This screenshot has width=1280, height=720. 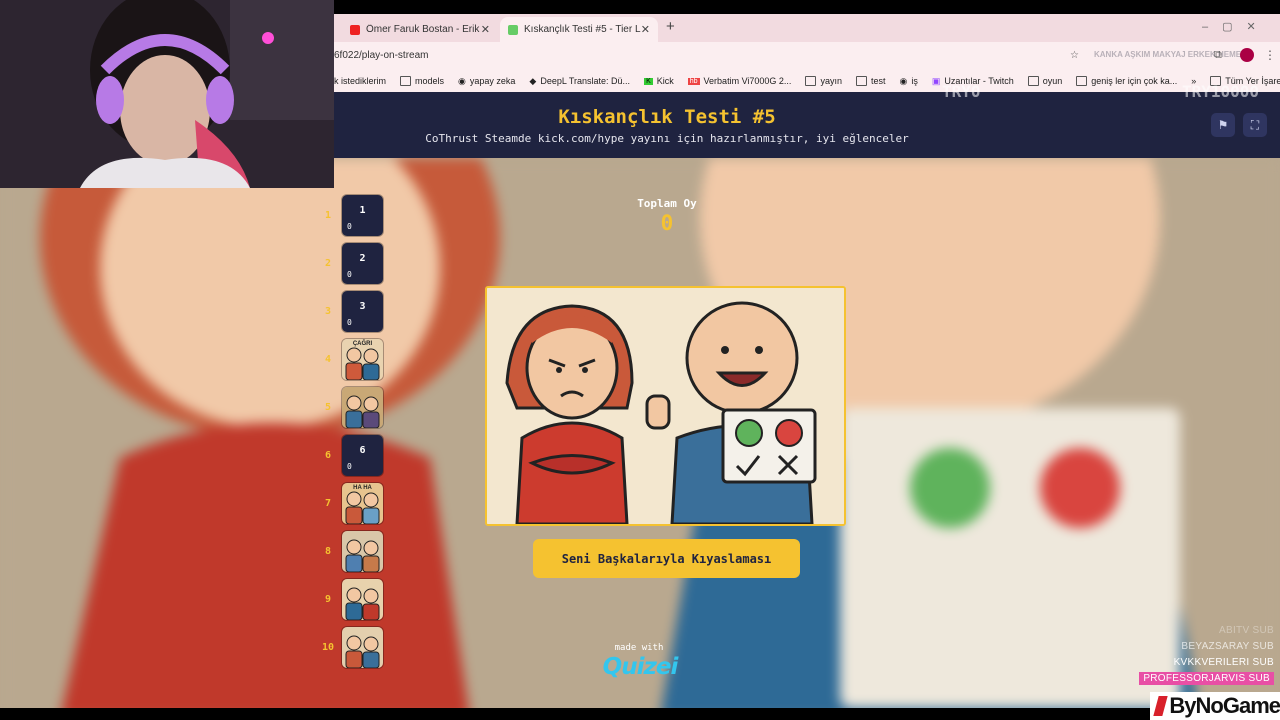 What do you see at coordinates (362, 344) in the screenshot?
I see `thumbnail-caption: ÇAĞRI` at bounding box center [362, 344].